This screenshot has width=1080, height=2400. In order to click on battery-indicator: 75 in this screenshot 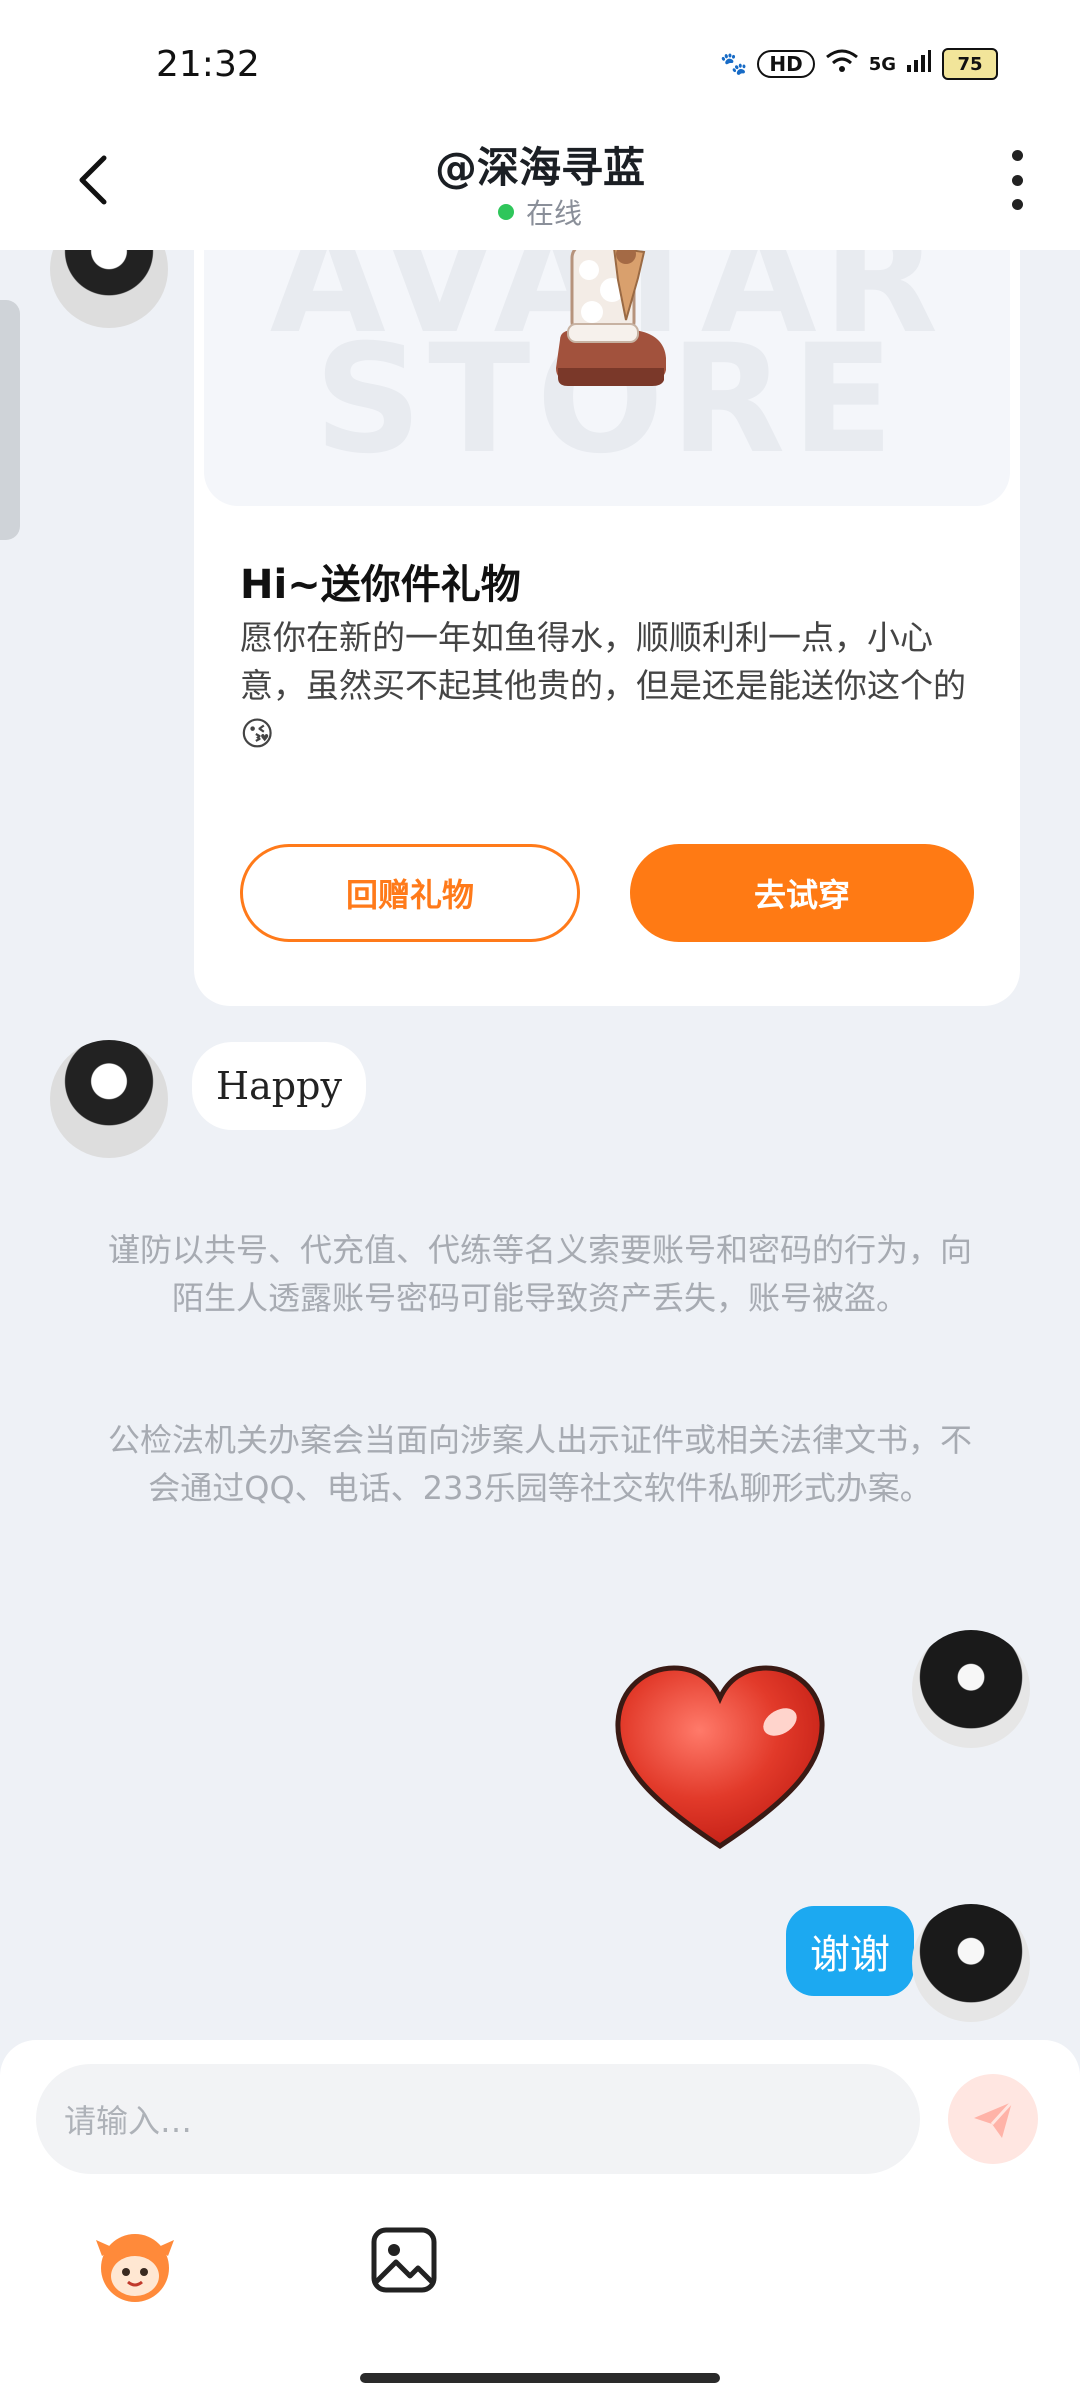, I will do `click(970, 64)`.